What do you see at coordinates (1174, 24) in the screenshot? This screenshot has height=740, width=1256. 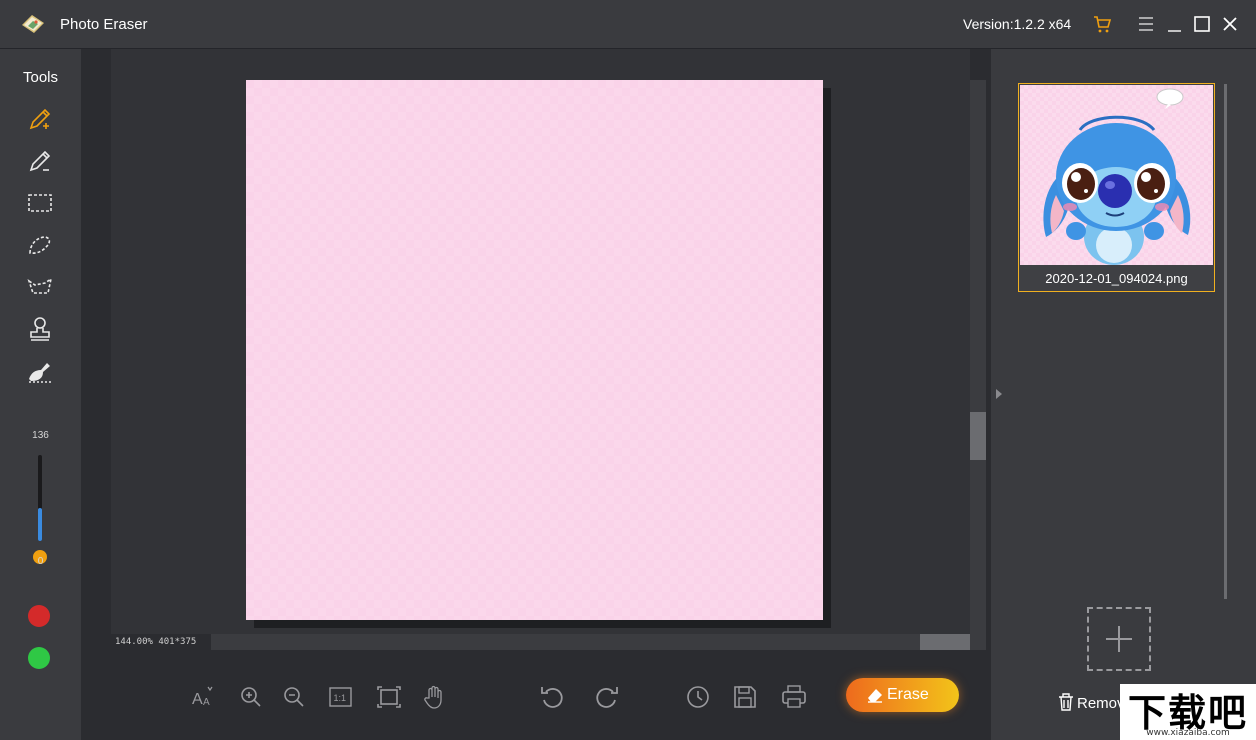 I see `minimize-icon` at bounding box center [1174, 24].